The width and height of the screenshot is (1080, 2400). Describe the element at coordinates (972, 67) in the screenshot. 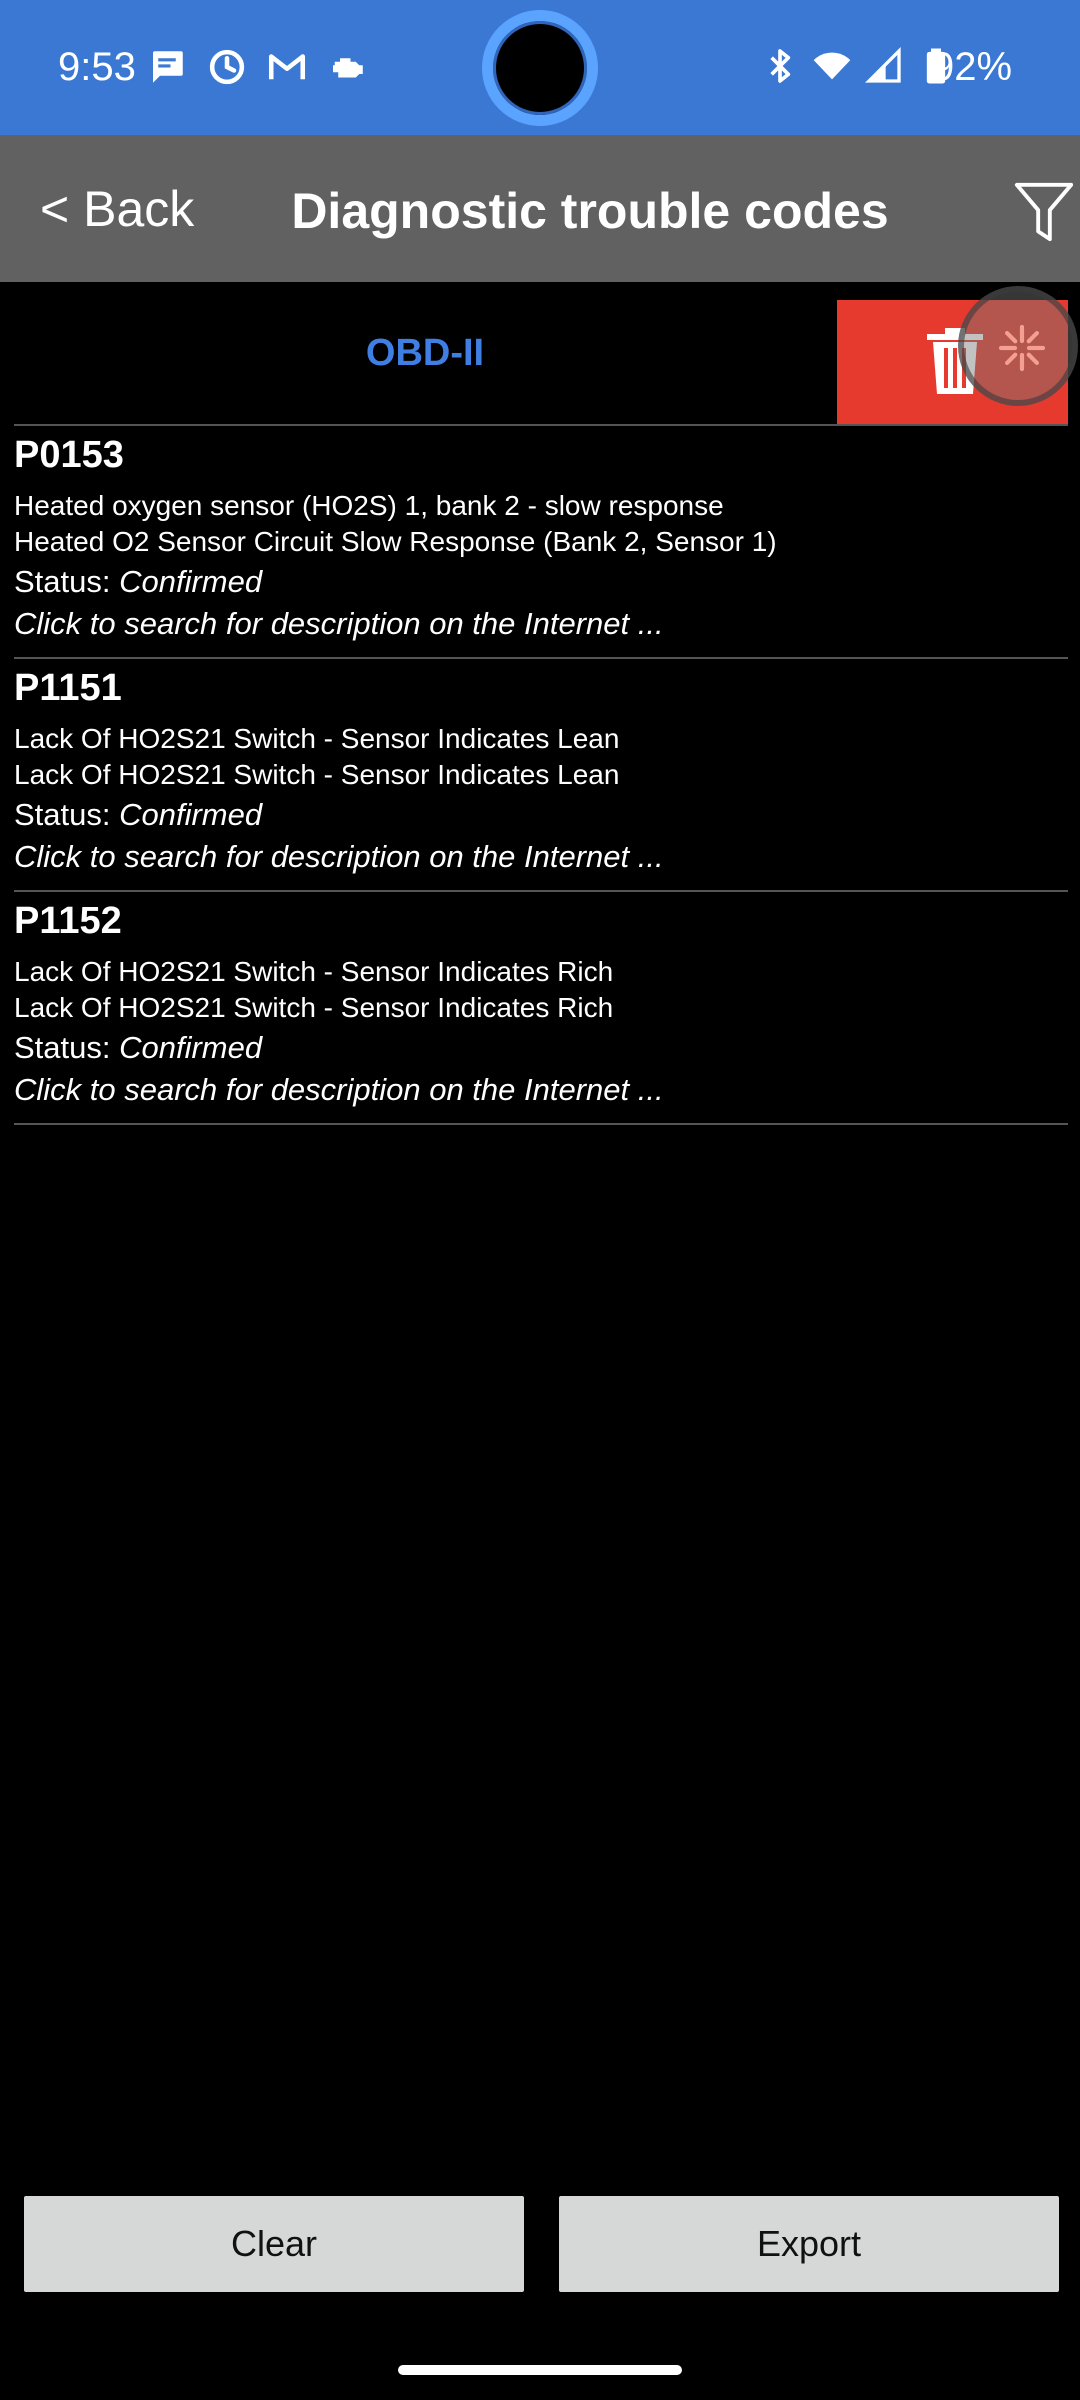

I see `battery-percent: 92%` at that location.